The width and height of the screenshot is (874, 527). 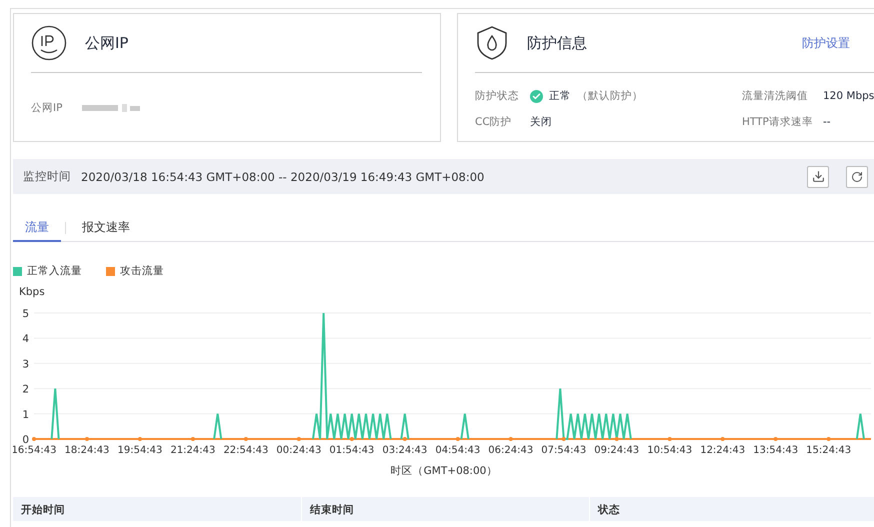 I want to click on axis-tick-label: 13:54:43, so click(x=775, y=450).